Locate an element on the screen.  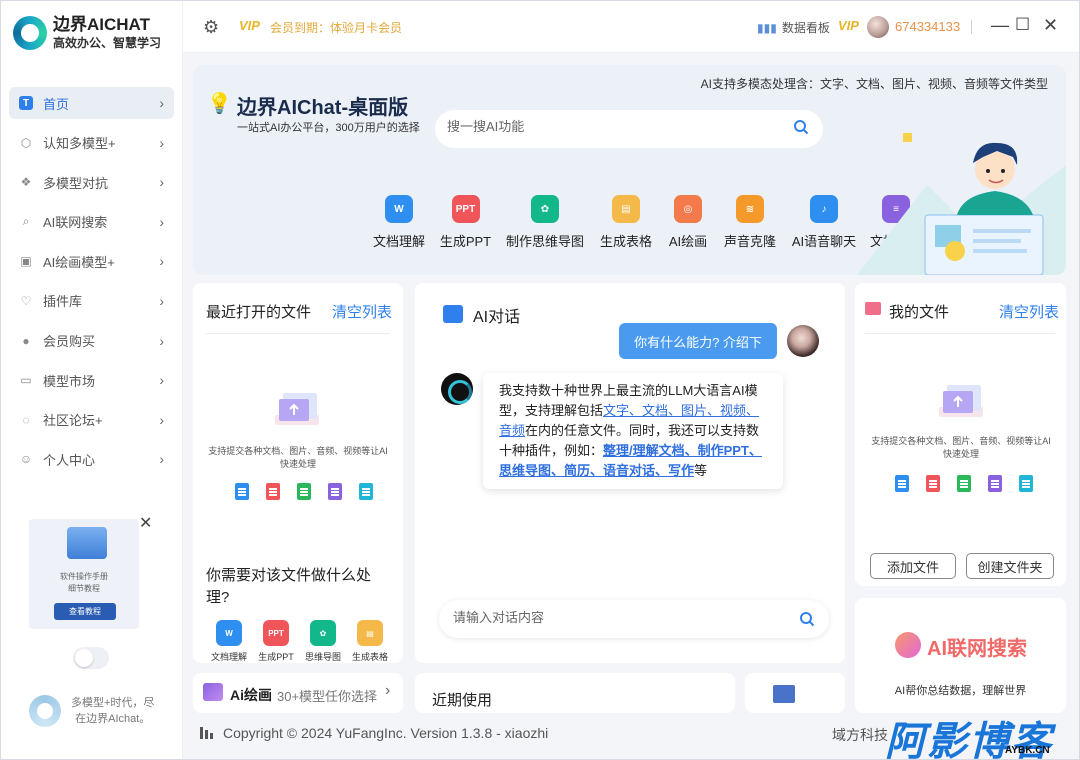
chat-bubble-icon is located at coordinates (453, 314).